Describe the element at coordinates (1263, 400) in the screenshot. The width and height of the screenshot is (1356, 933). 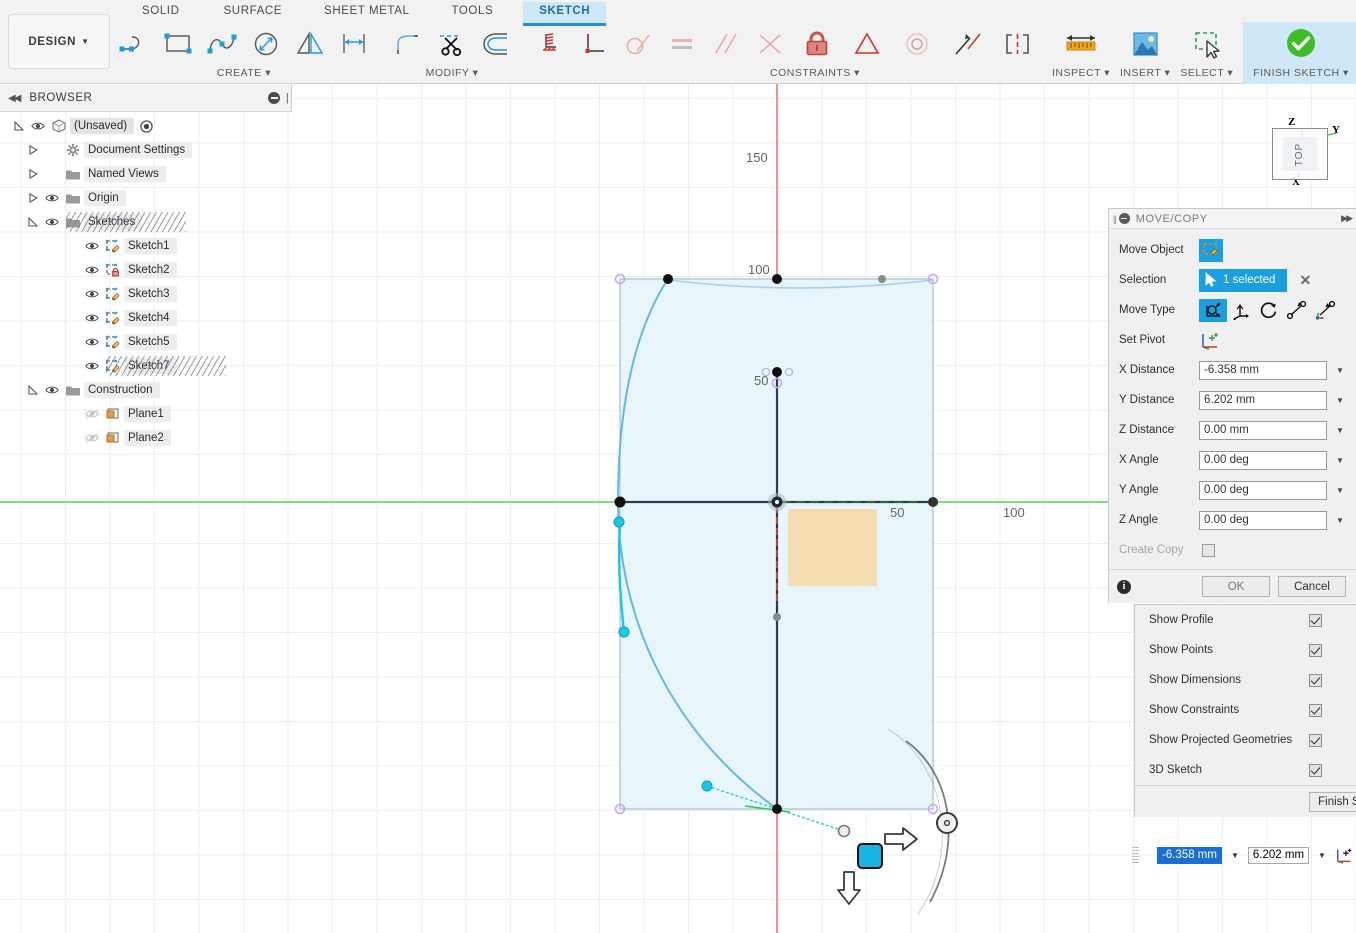
I see `y-distance-input: 6.202 mm` at that location.